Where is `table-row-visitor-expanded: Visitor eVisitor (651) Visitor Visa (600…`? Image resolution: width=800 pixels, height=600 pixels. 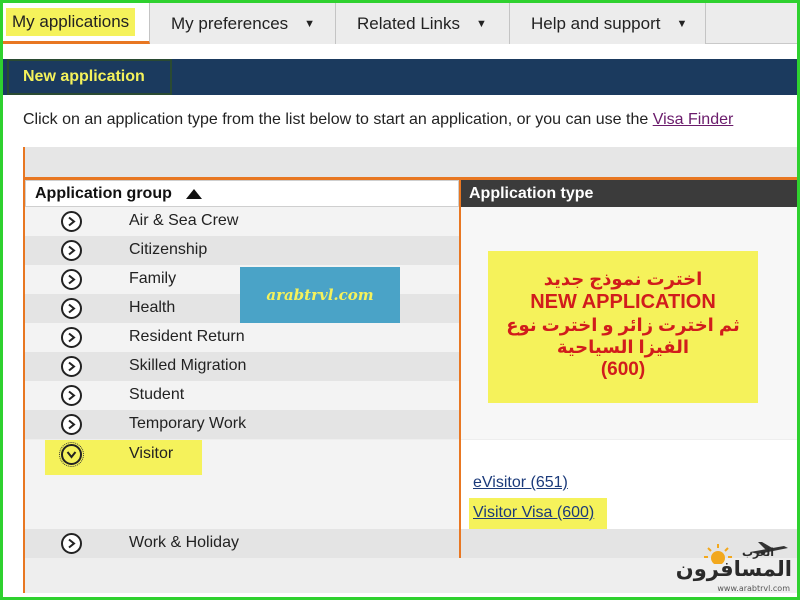 table-row-visitor-expanded: Visitor eVisitor (651) Visitor Visa (600… is located at coordinates (411, 485).